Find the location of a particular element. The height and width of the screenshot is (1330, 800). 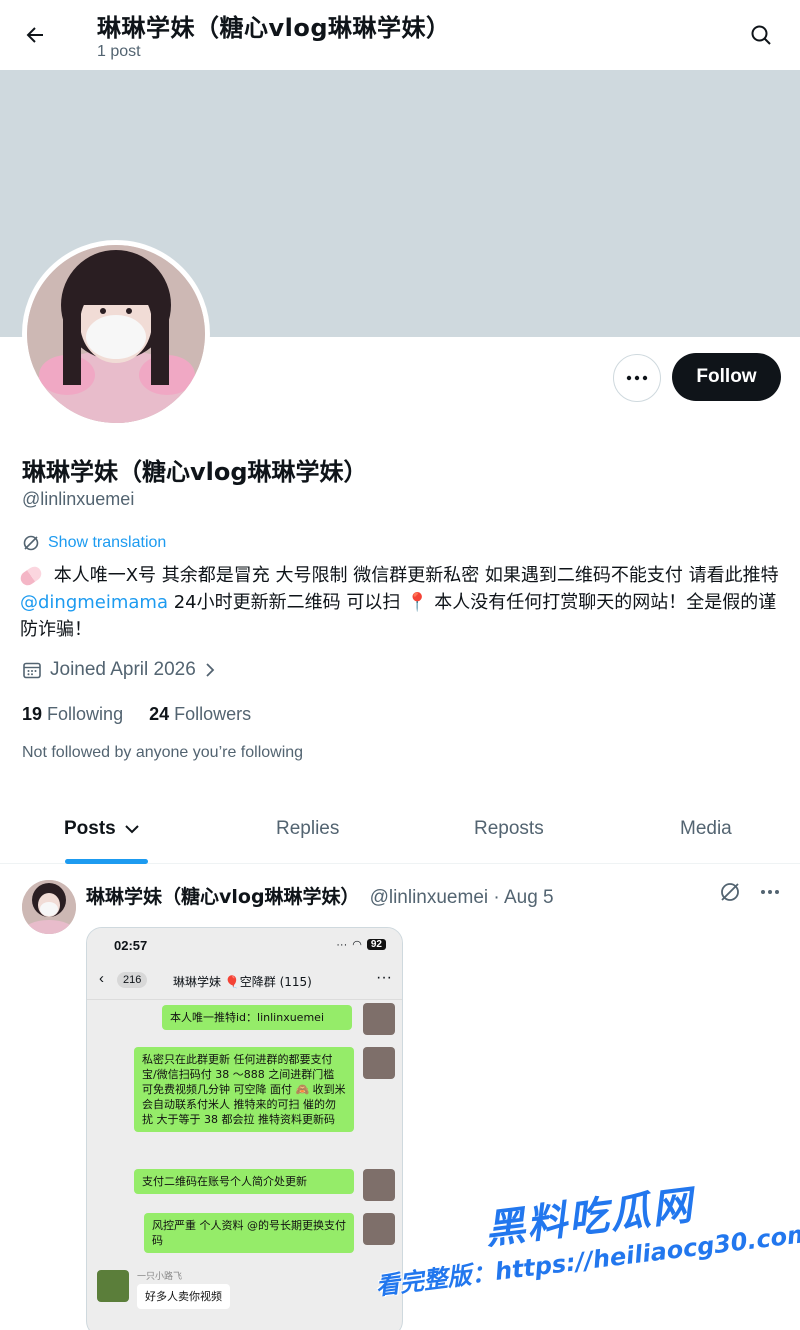

show-translation-link: Show translation is located at coordinates (94, 543).